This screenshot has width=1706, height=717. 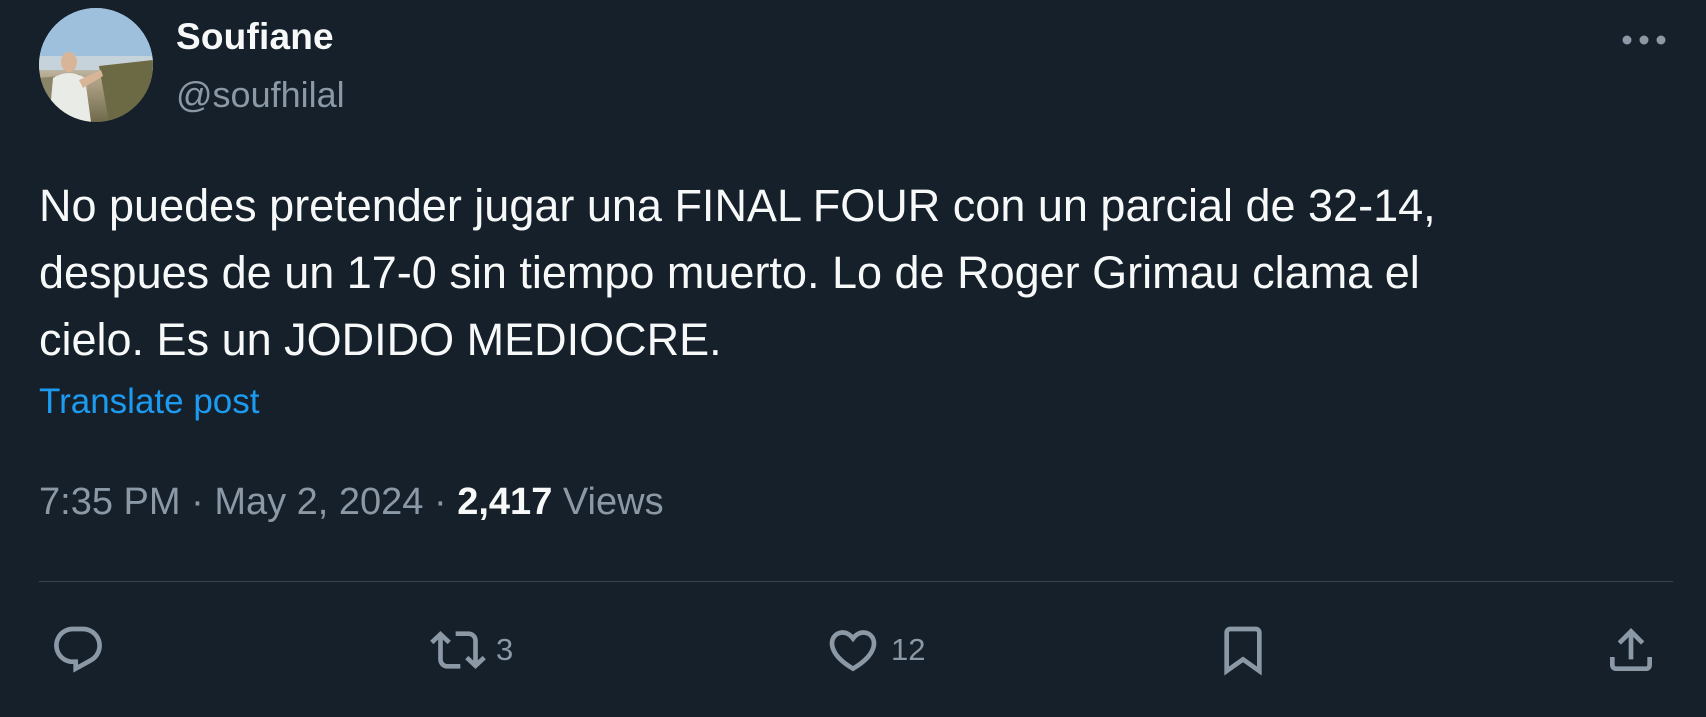 What do you see at coordinates (149, 402) in the screenshot?
I see `translate-post-link: Translate post` at bounding box center [149, 402].